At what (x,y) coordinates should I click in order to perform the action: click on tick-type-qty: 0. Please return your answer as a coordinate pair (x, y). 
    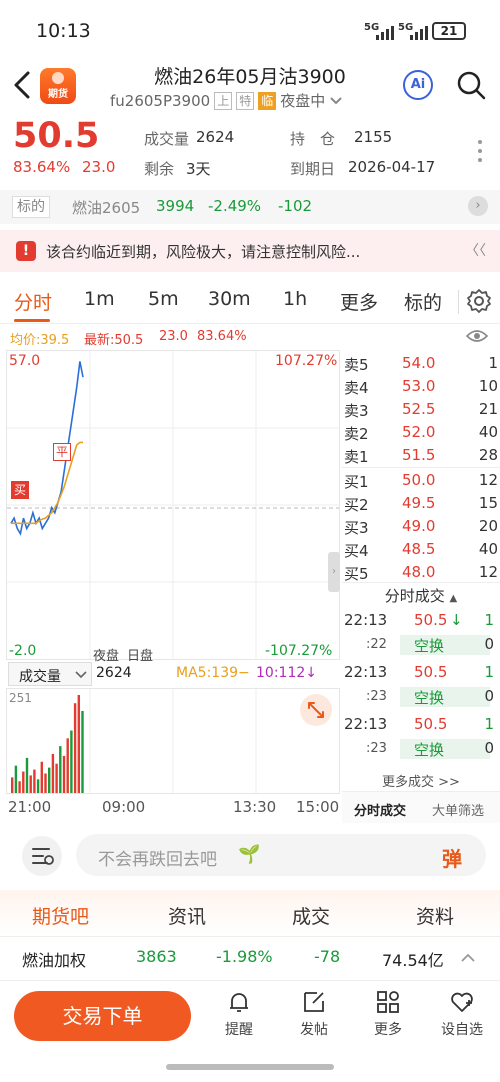
    Looking at the image, I should click on (489, 696).